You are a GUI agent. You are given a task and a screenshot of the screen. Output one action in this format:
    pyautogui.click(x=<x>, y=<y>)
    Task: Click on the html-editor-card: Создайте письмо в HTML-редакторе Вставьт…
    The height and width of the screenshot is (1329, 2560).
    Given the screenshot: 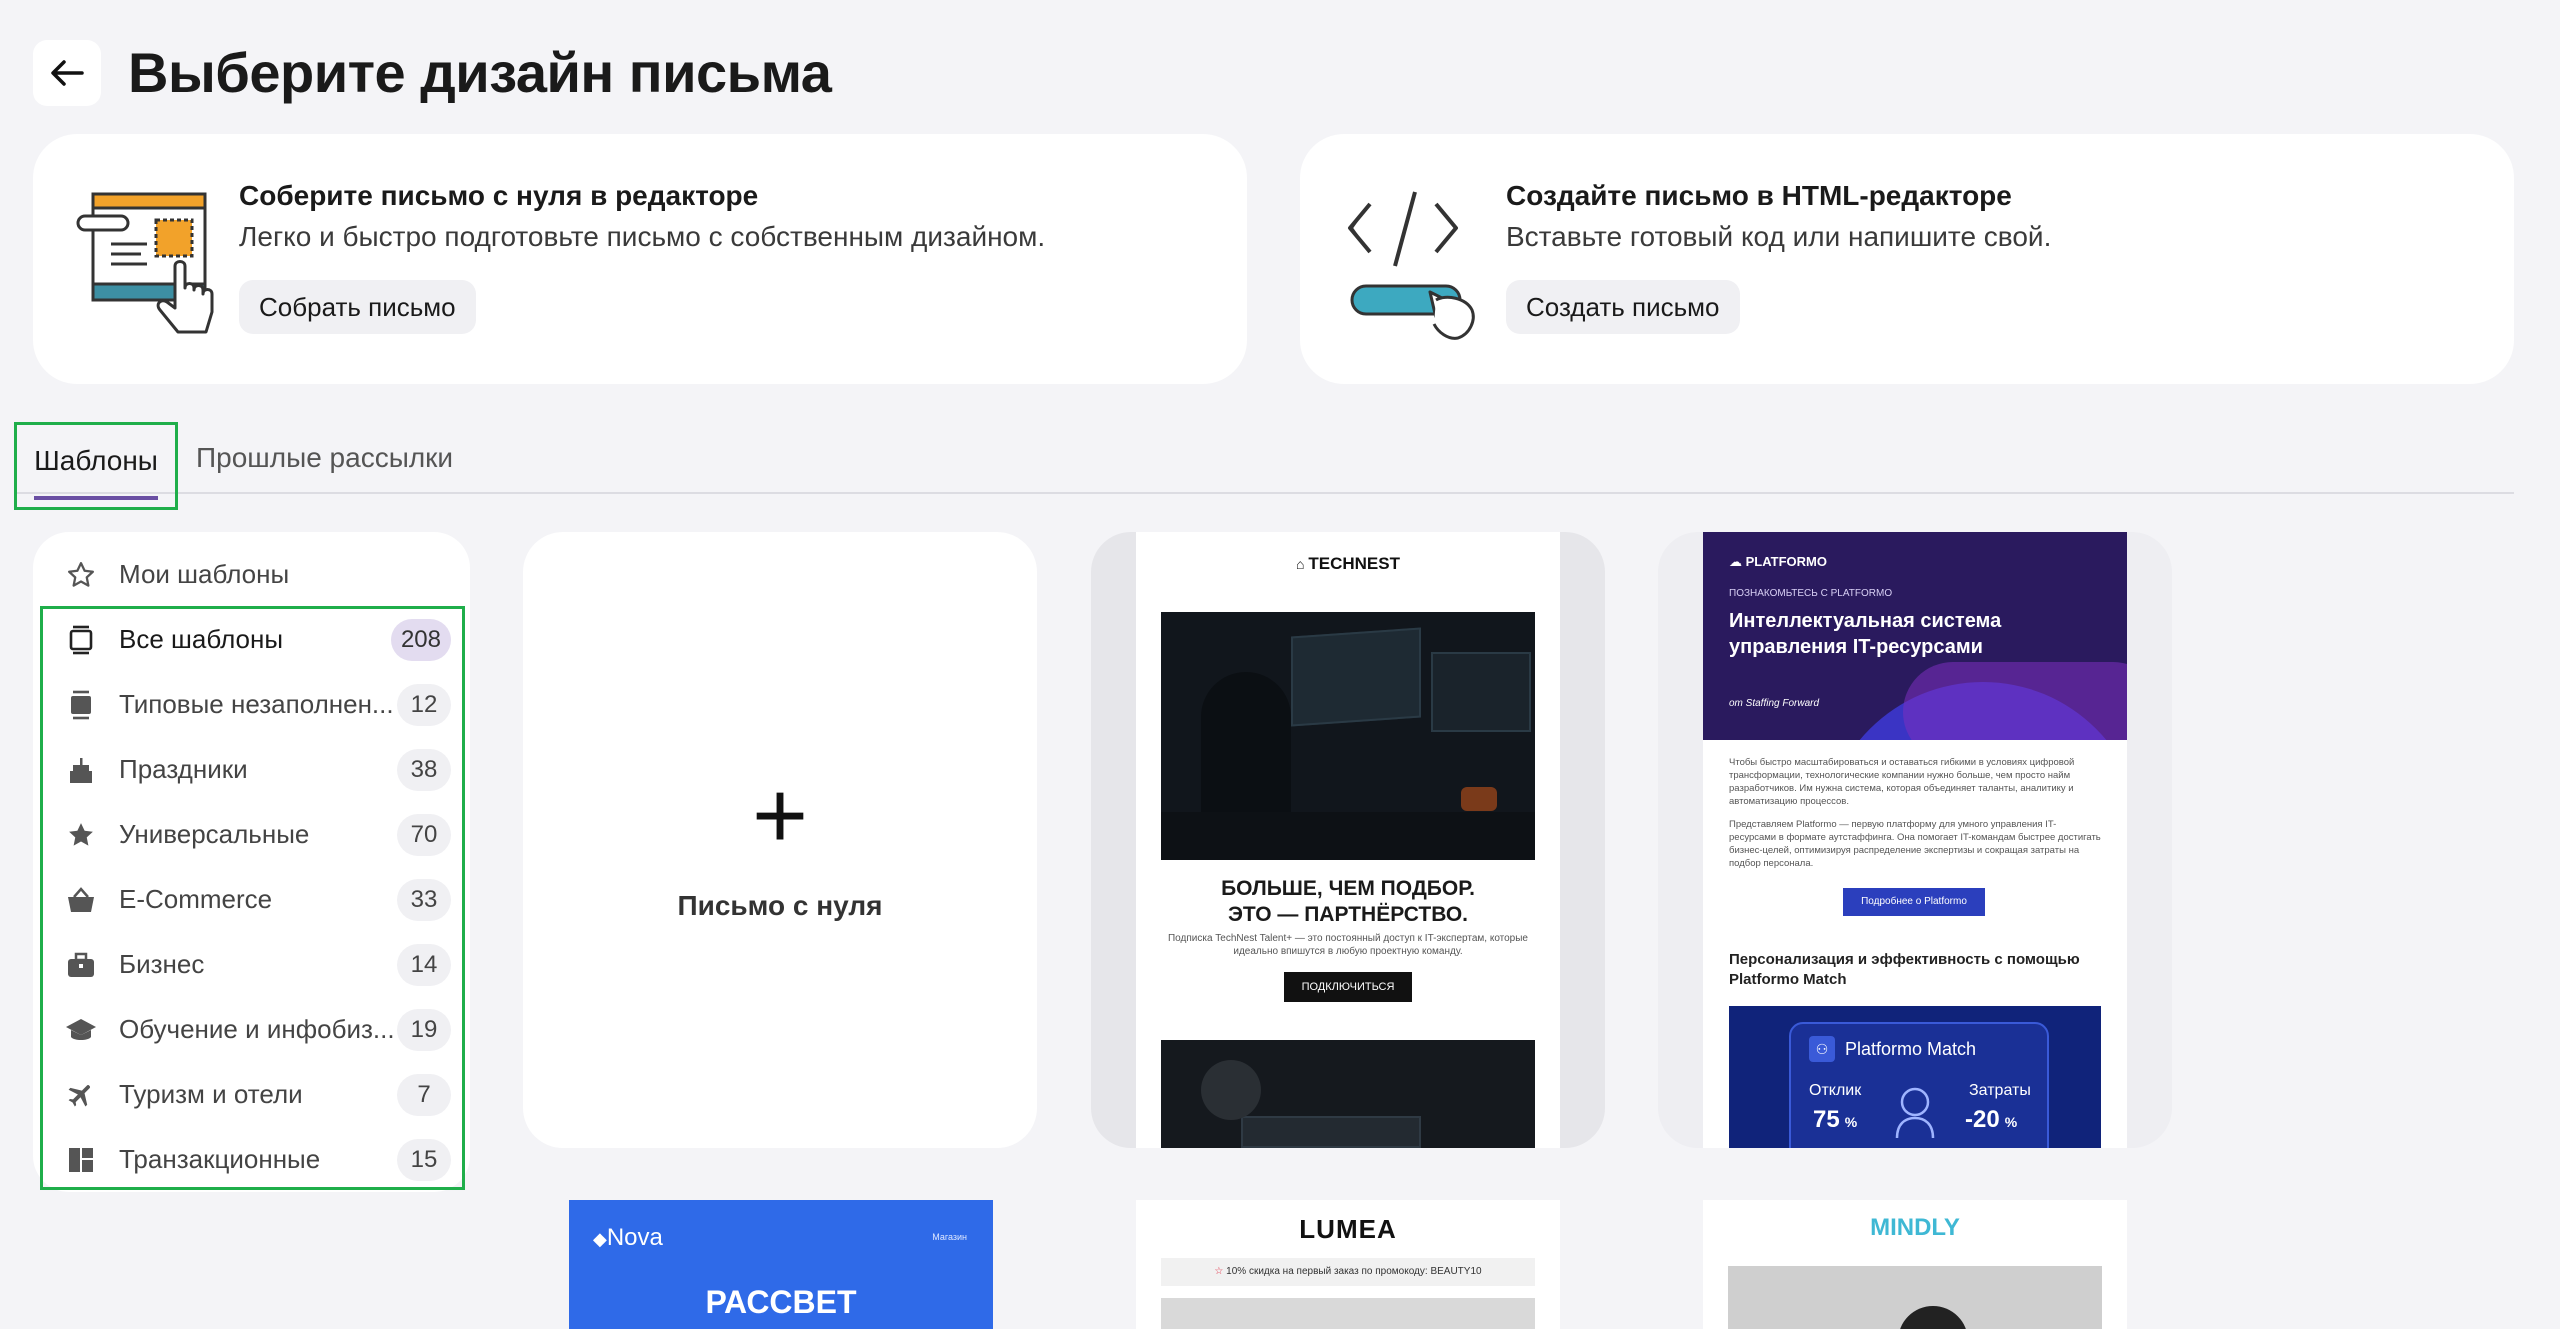 What is the action you would take?
    pyautogui.click(x=1907, y=259)
    